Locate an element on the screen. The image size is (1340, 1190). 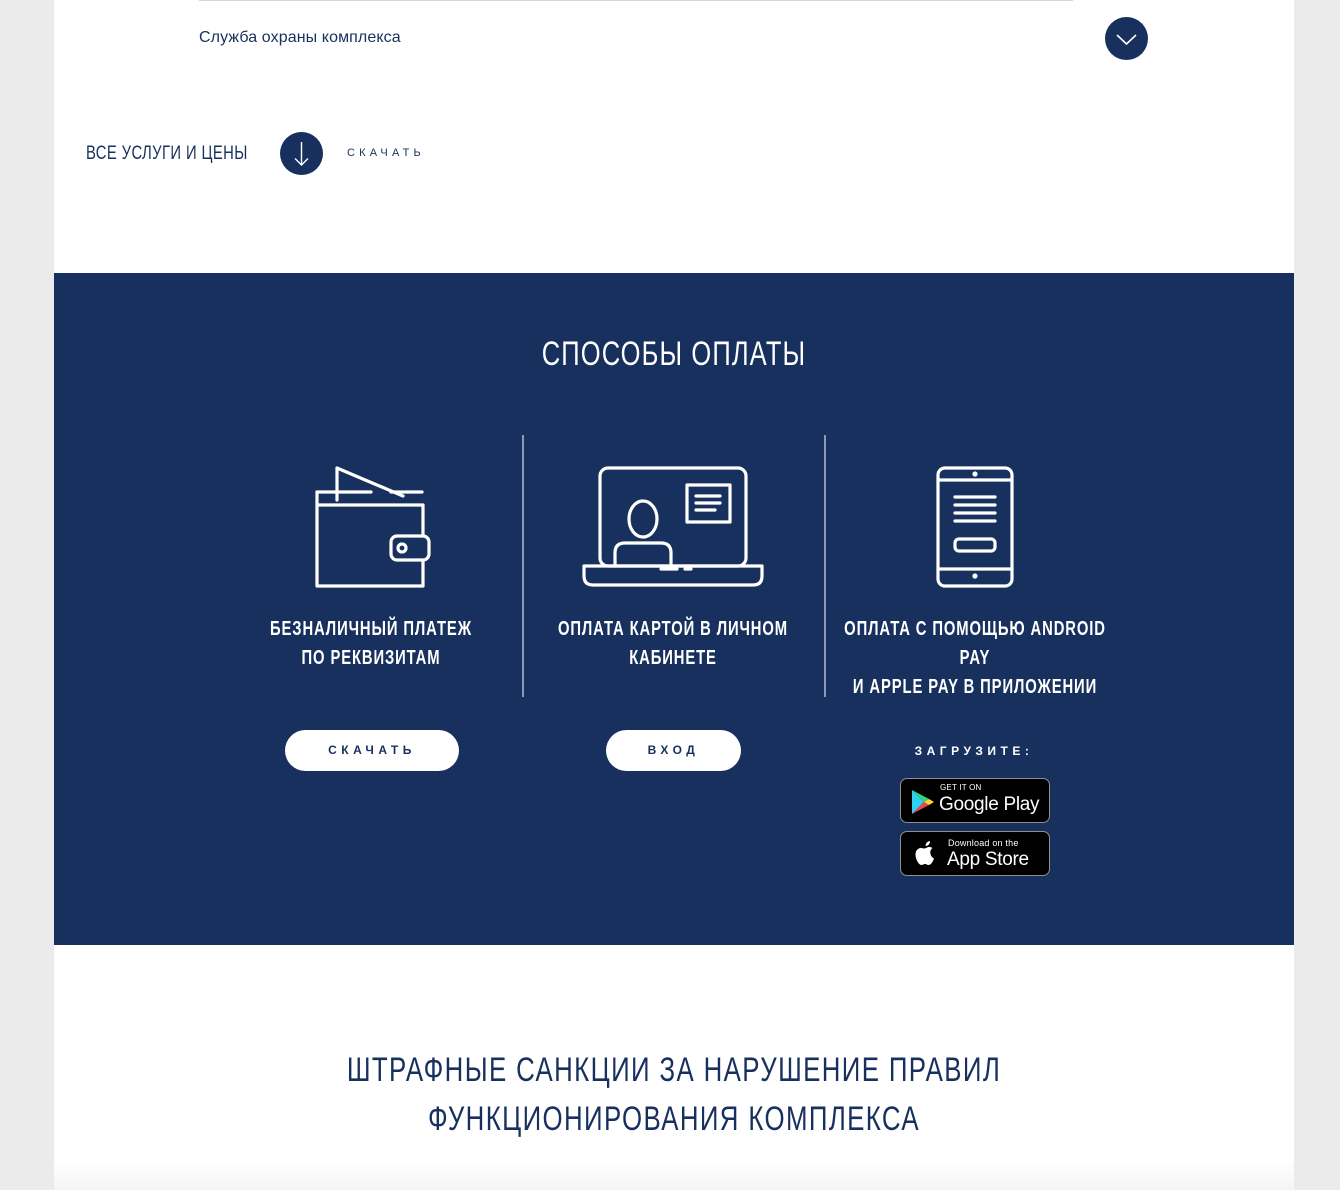
app-store-badge: Download on the App Store is located at coordinates (975, 853).